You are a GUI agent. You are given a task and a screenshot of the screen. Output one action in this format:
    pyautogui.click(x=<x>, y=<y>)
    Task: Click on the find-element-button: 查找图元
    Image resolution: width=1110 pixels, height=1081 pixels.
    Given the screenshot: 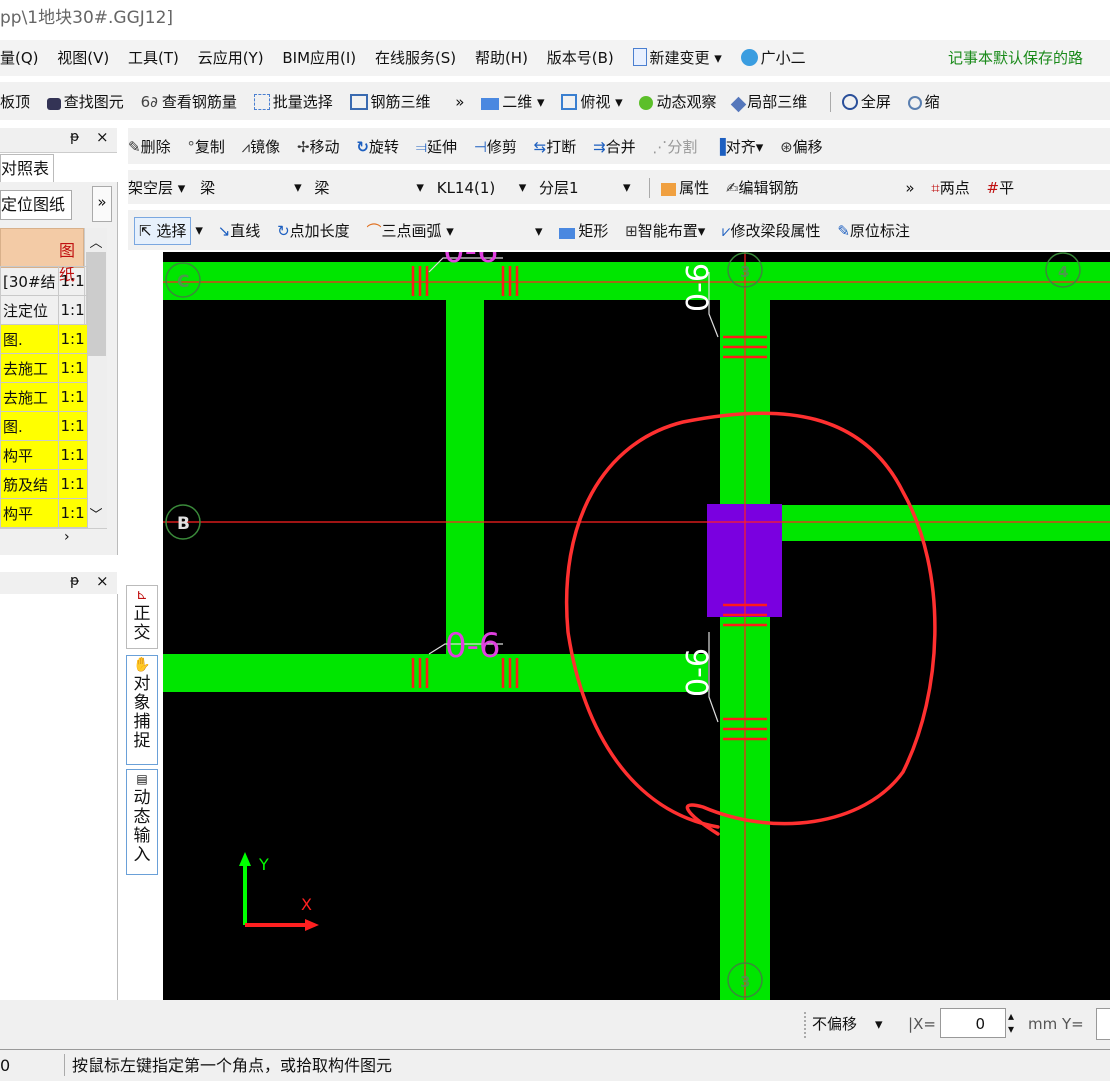 What is the action you would take?
    pyautogui.click(x=85, y=102)
    